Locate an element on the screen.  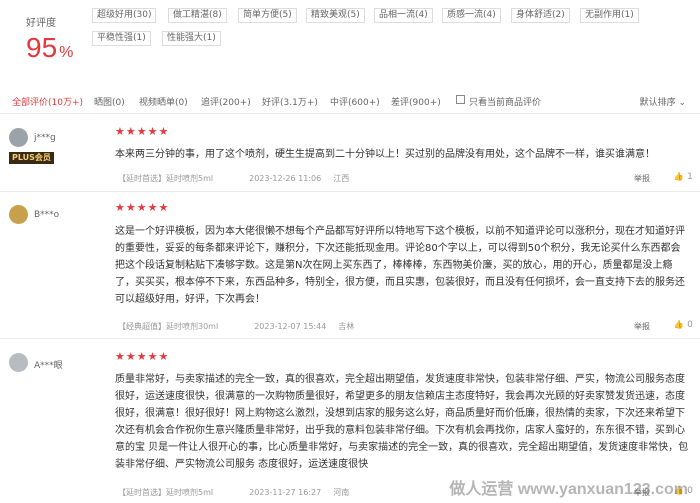
like-button: 👍 0 is located at coordinates (683, 325).